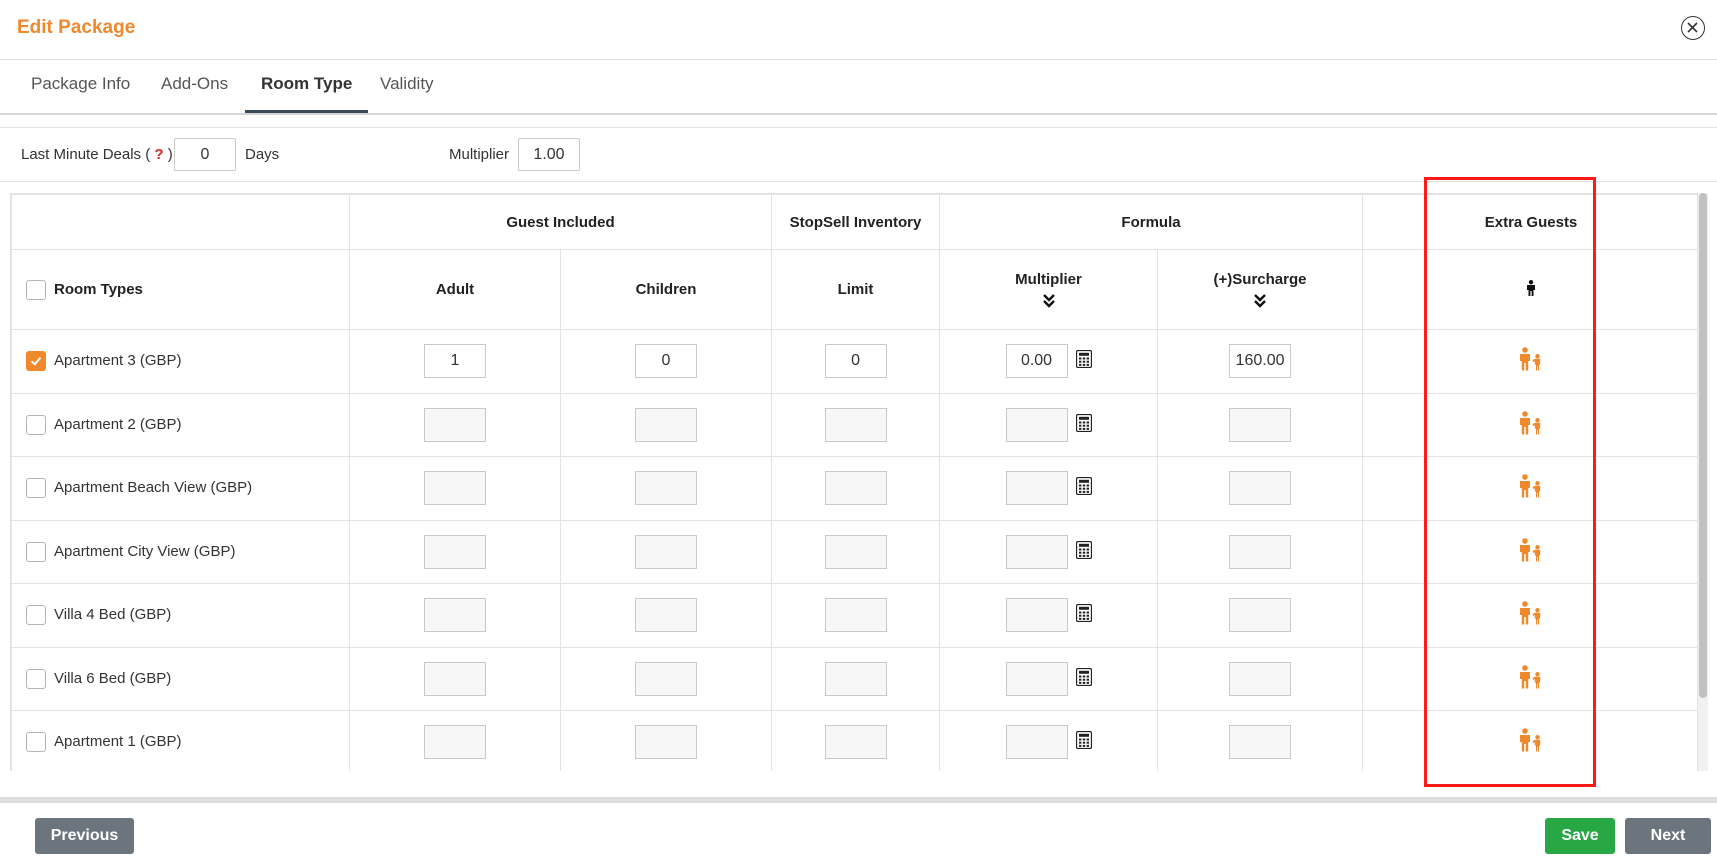  Describe the element at coordinates (113, 678) in the screenshot. I see `room-type-name: Villa 6 Bed (GBP)` at that location.